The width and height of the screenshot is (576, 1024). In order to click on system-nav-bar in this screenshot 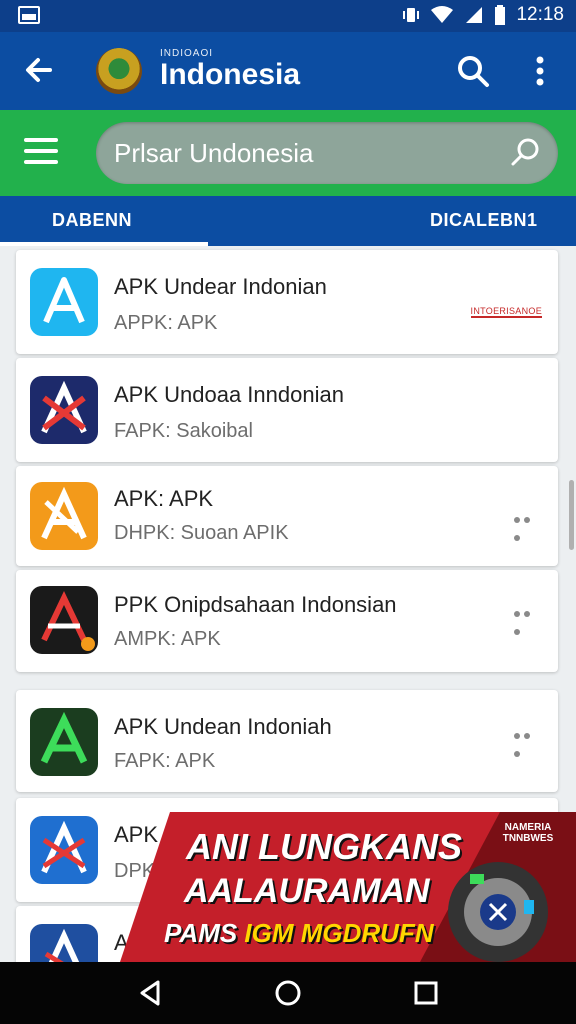, I will do `click(288, 993)`.